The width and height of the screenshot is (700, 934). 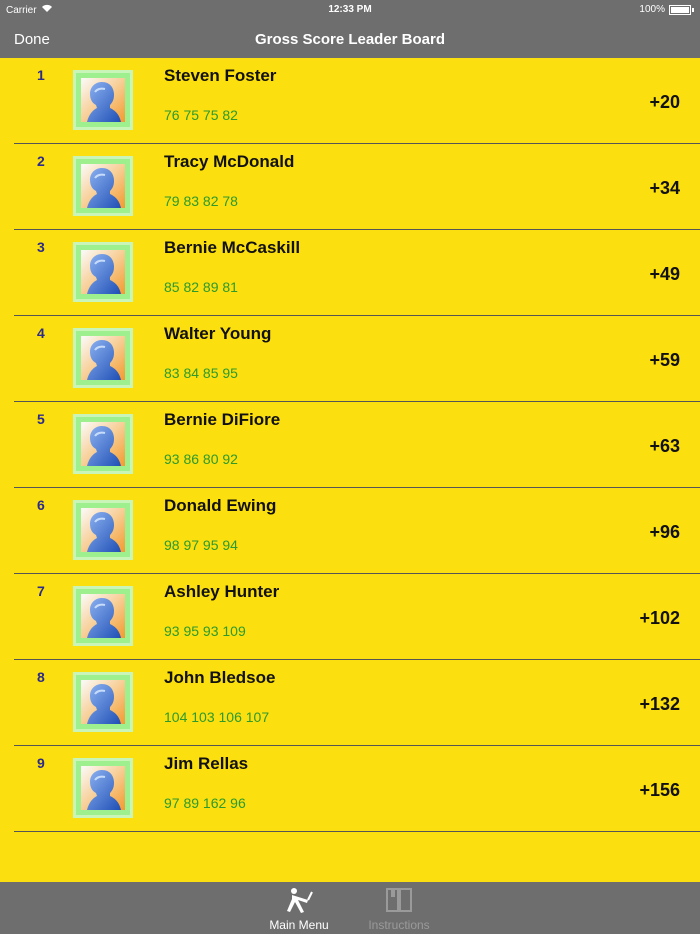 I want to click on page-title: Gross Score Leader Board, so click(x=350, y=39).